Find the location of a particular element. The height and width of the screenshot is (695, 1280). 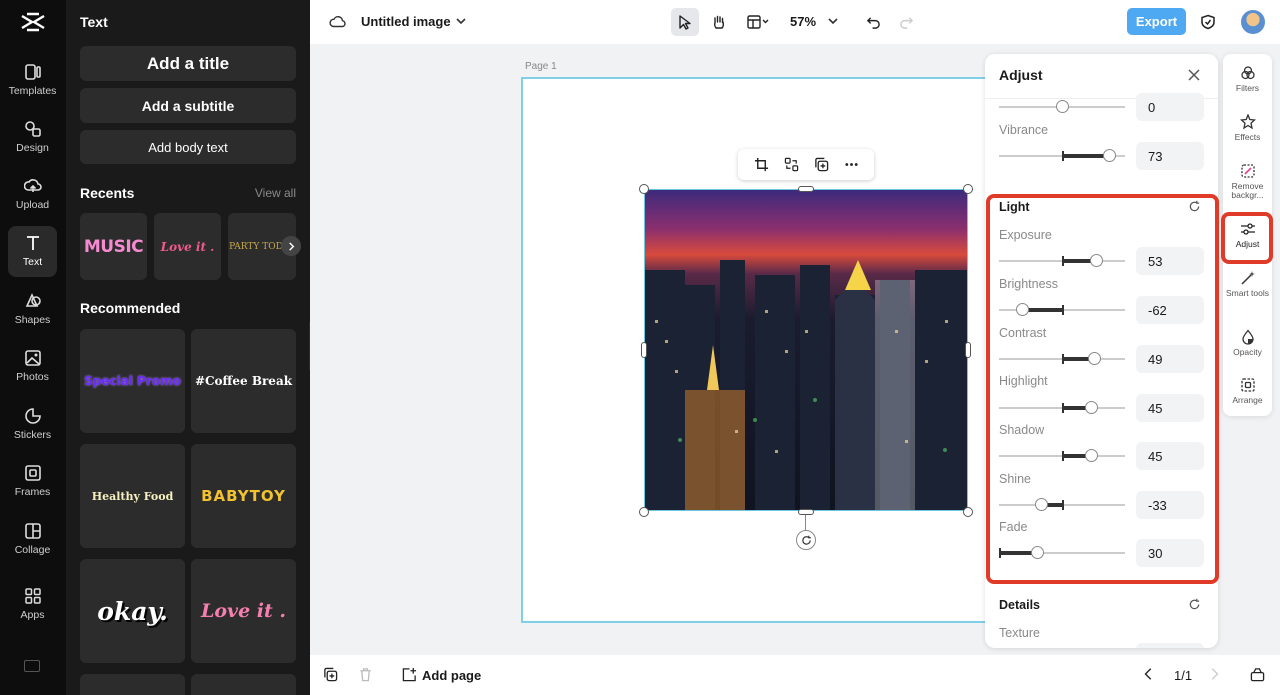

rail-label: Templates is located at coordinates (32, 91).